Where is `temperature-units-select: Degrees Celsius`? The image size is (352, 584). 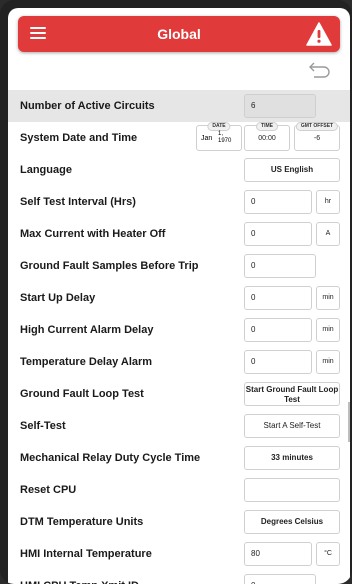 temperature-units-select: Degrees Celsius is located at coordinates (292, 522).